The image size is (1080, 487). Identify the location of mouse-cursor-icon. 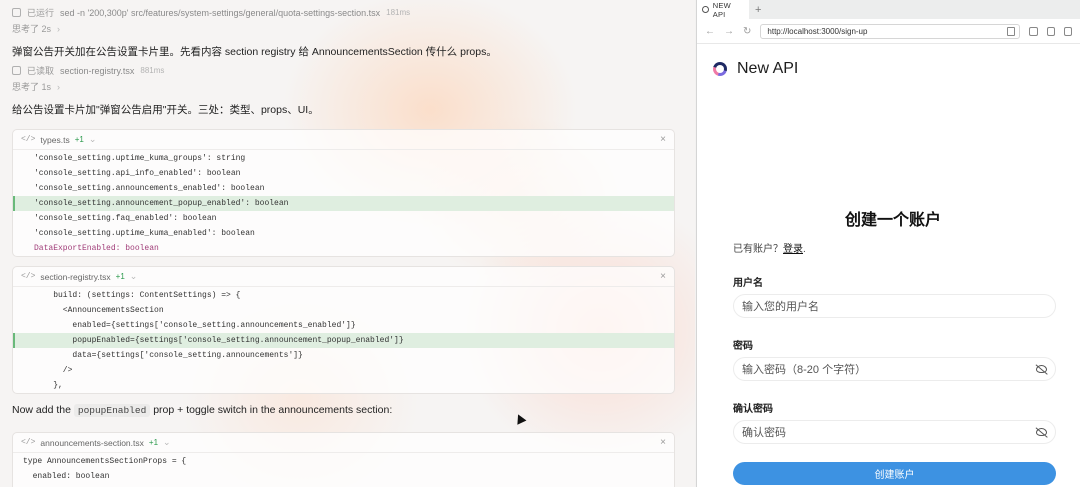
(520, 418).